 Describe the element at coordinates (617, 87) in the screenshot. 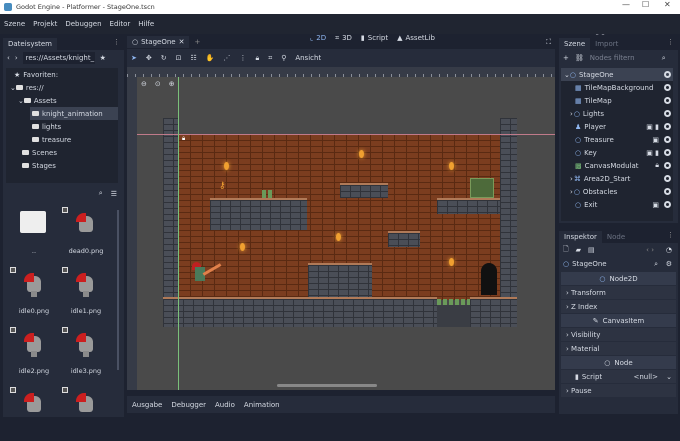

I see `node-tilemapbackground: ▦ TileMapBackground` at that location.